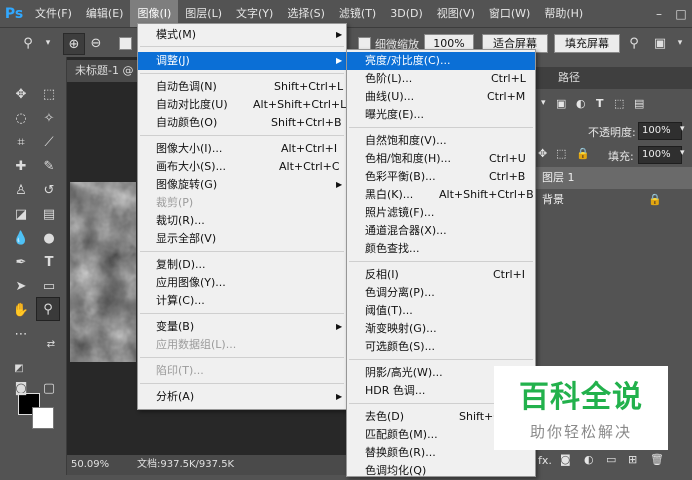  I want to click on filter-smart-icon: ▤, so click(639, 103).